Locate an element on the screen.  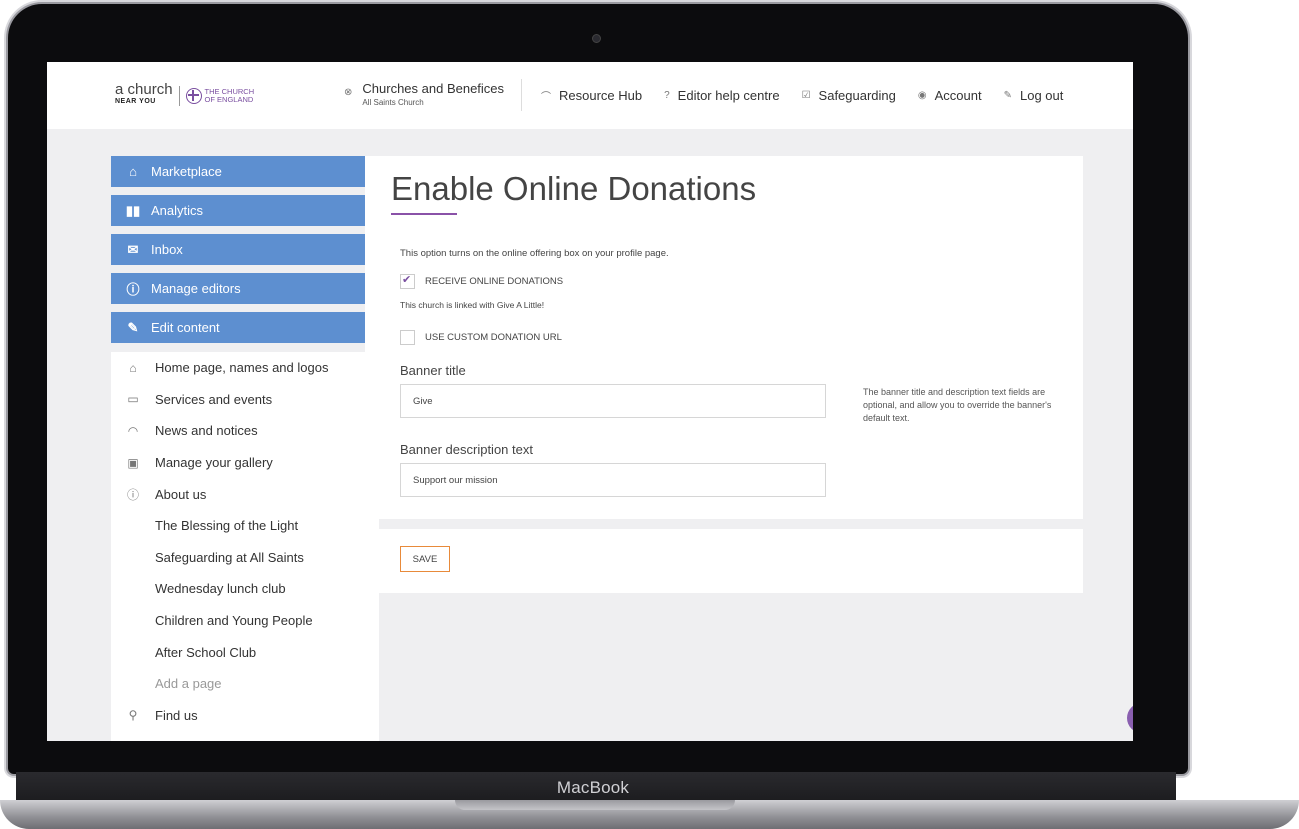
section-about-us: ⓘ About us is located at coordinates (219, 494).